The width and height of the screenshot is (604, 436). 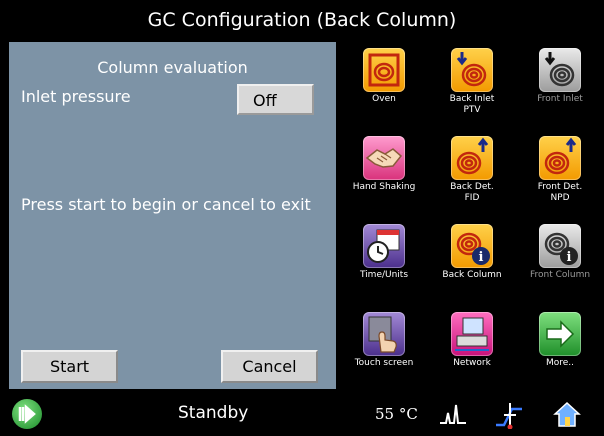 What do you see at coordinates (172, 67) in the screenshot?
I see `panel-heading: Column evaluation` at bounding box center [172, 67].